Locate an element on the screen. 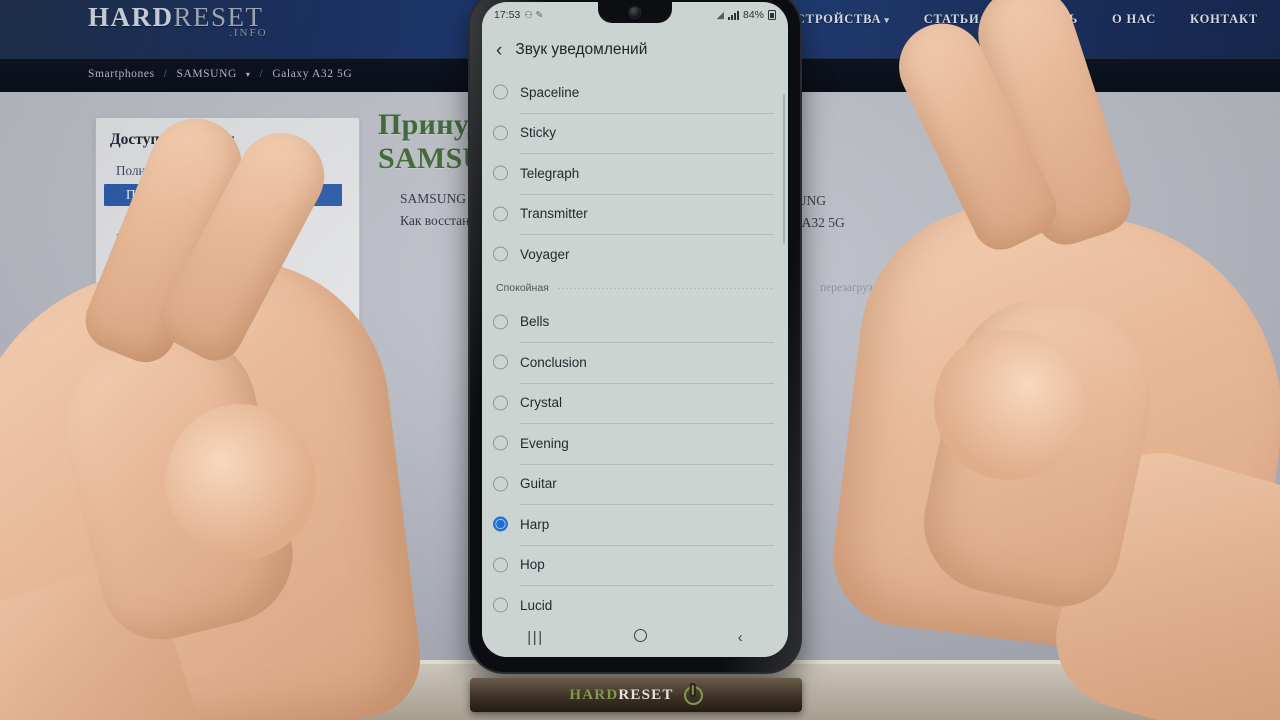 Image resolution: width=1280 pixels, height=720 pixels. breadcrumb-samsung: SAMSUNG is located at coordinates (206, 74).